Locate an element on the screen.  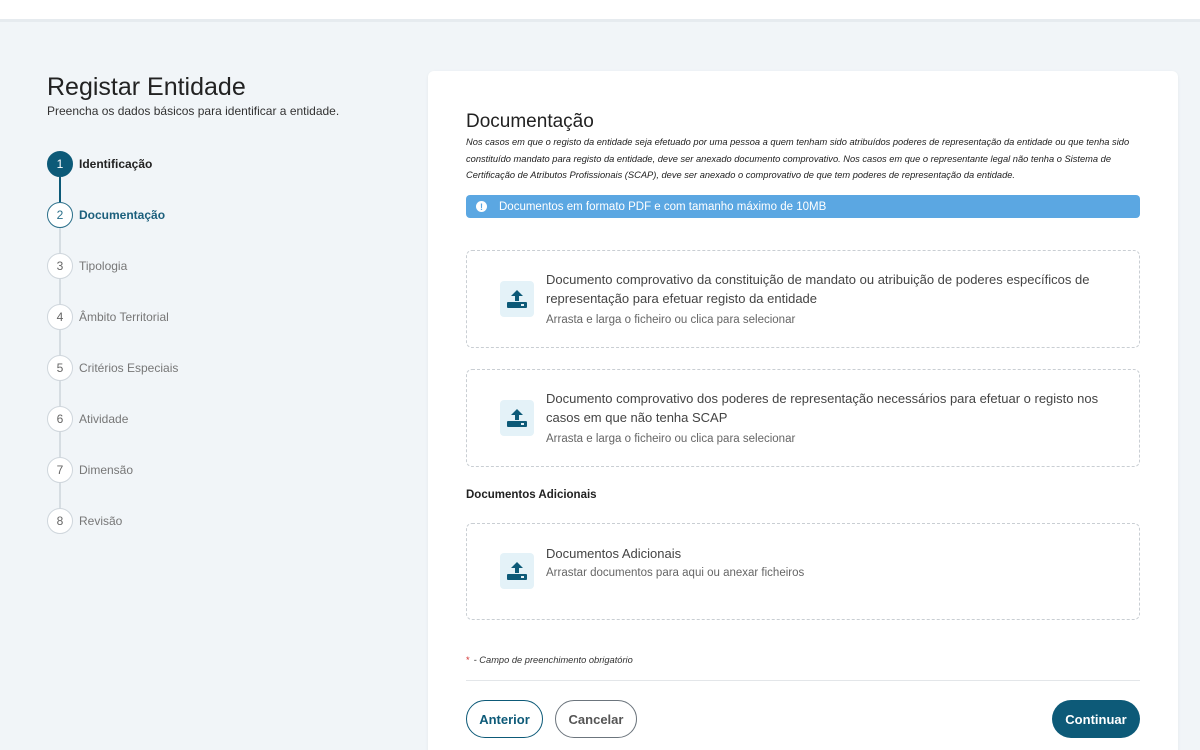
step-tipologia: 3 Tipologia is located at coordinates (197, 266).